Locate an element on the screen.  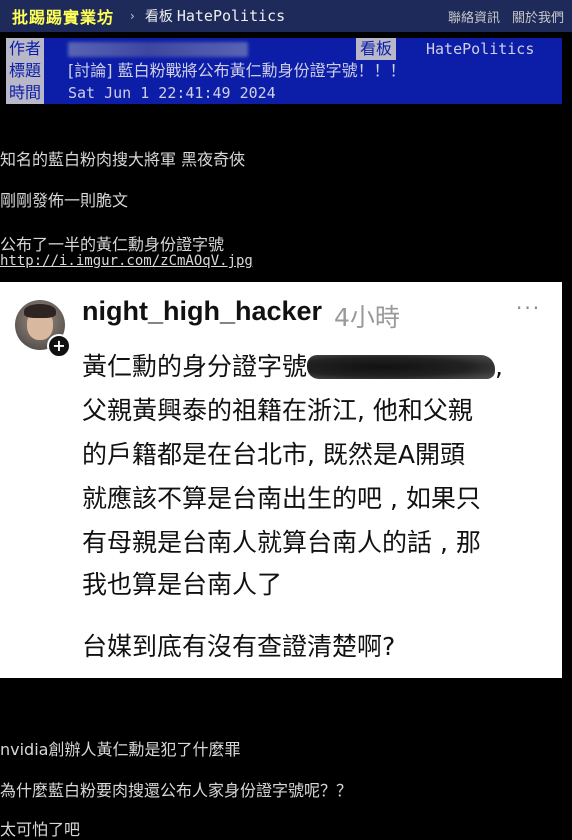
avatar-hair is located at coordinates (40, 311).